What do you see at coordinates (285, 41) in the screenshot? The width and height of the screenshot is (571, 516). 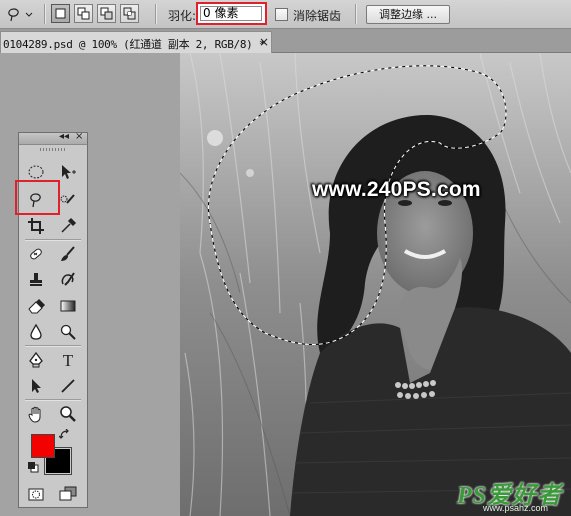 I see `document-tab-strip: 0104289.psd @ 100% (红通道 副本 2, RGB/8) * ×` at bounding box center [285, 41].